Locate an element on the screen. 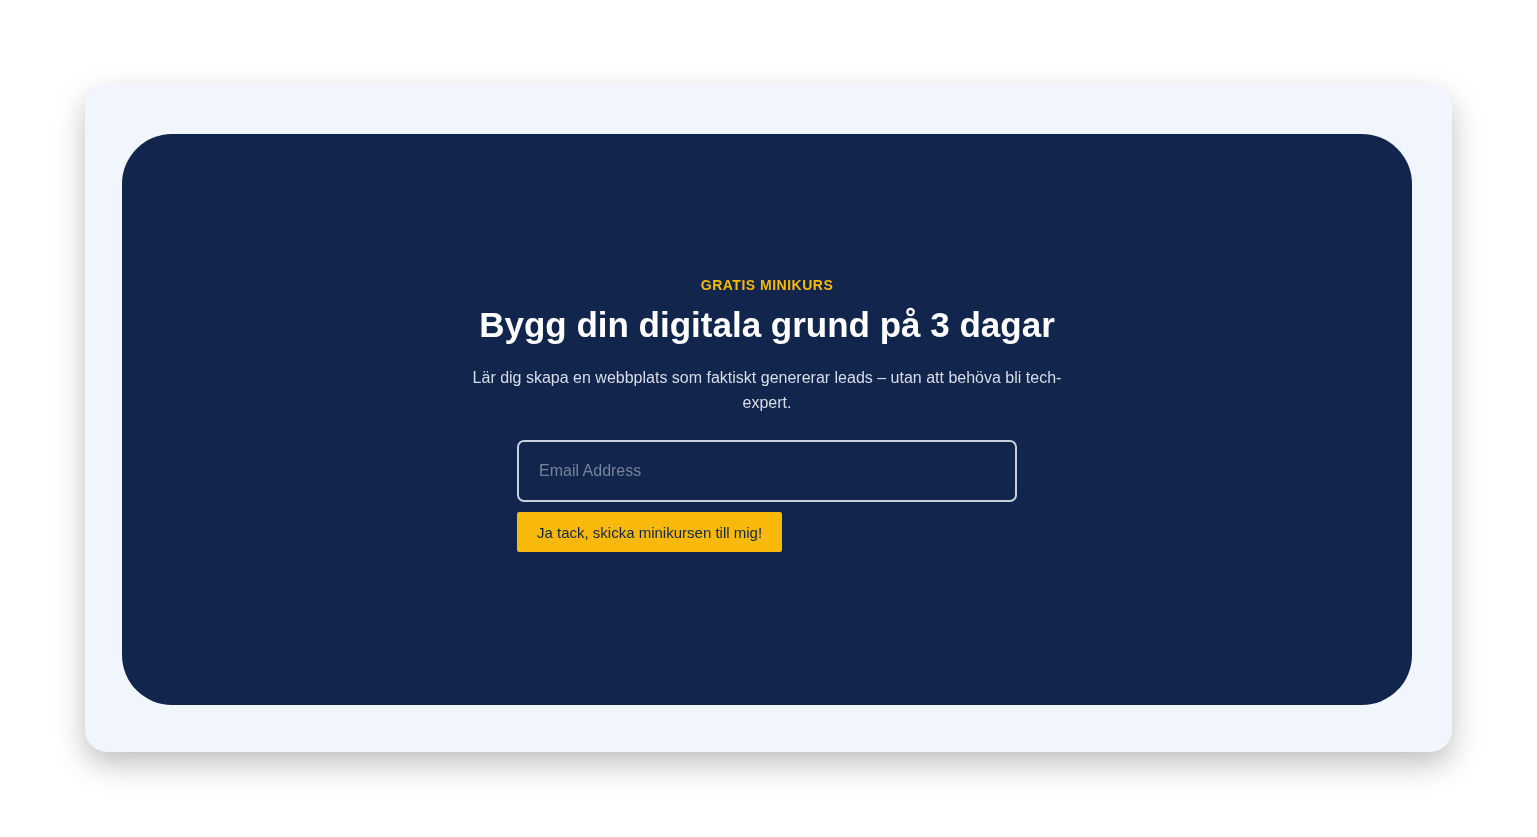  email-input-field: Email Address is located at coordinates (767, 471).